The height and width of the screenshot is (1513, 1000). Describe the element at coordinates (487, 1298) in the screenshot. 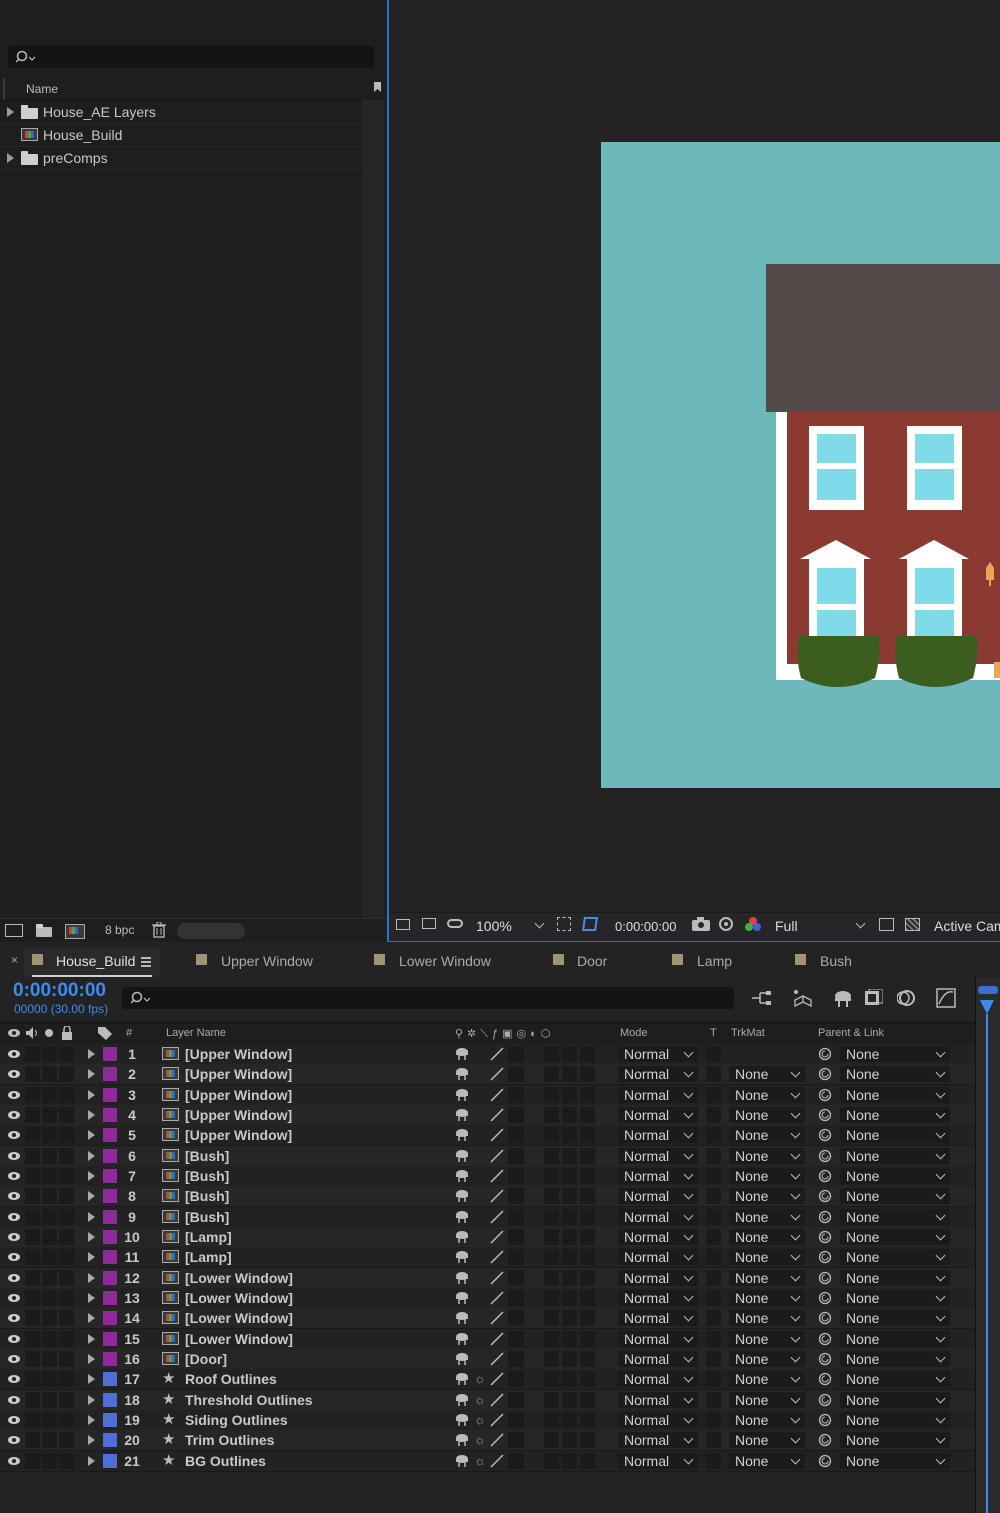

I see `layer-row: 13 [Lower Window] Normal None None` at that location.